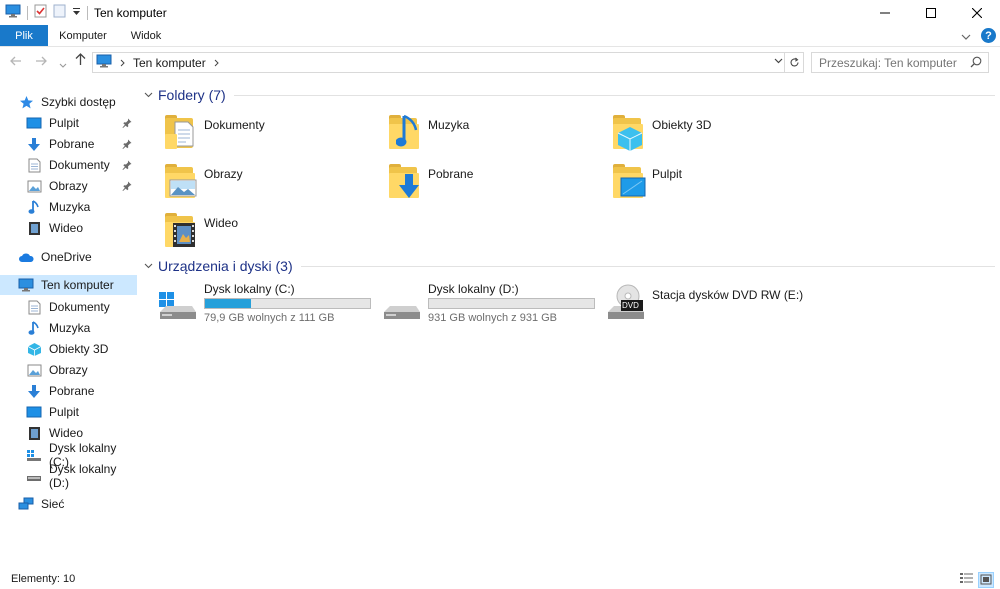  Describe the element at coordinates (885, 12) in the screenshot. I see `minimize-button` at that location.